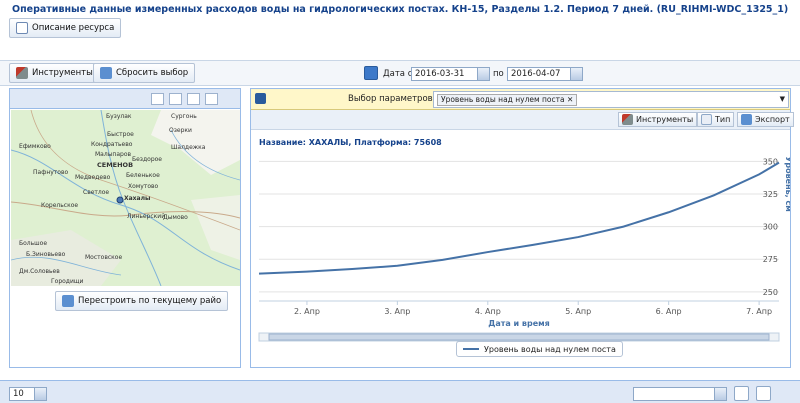 The image size is (800, 403). What do you see at coordinates (46, 254) in the screenshot?
I see `map-place-label: Б.Зиновьево` at bounding box center [46, 254].